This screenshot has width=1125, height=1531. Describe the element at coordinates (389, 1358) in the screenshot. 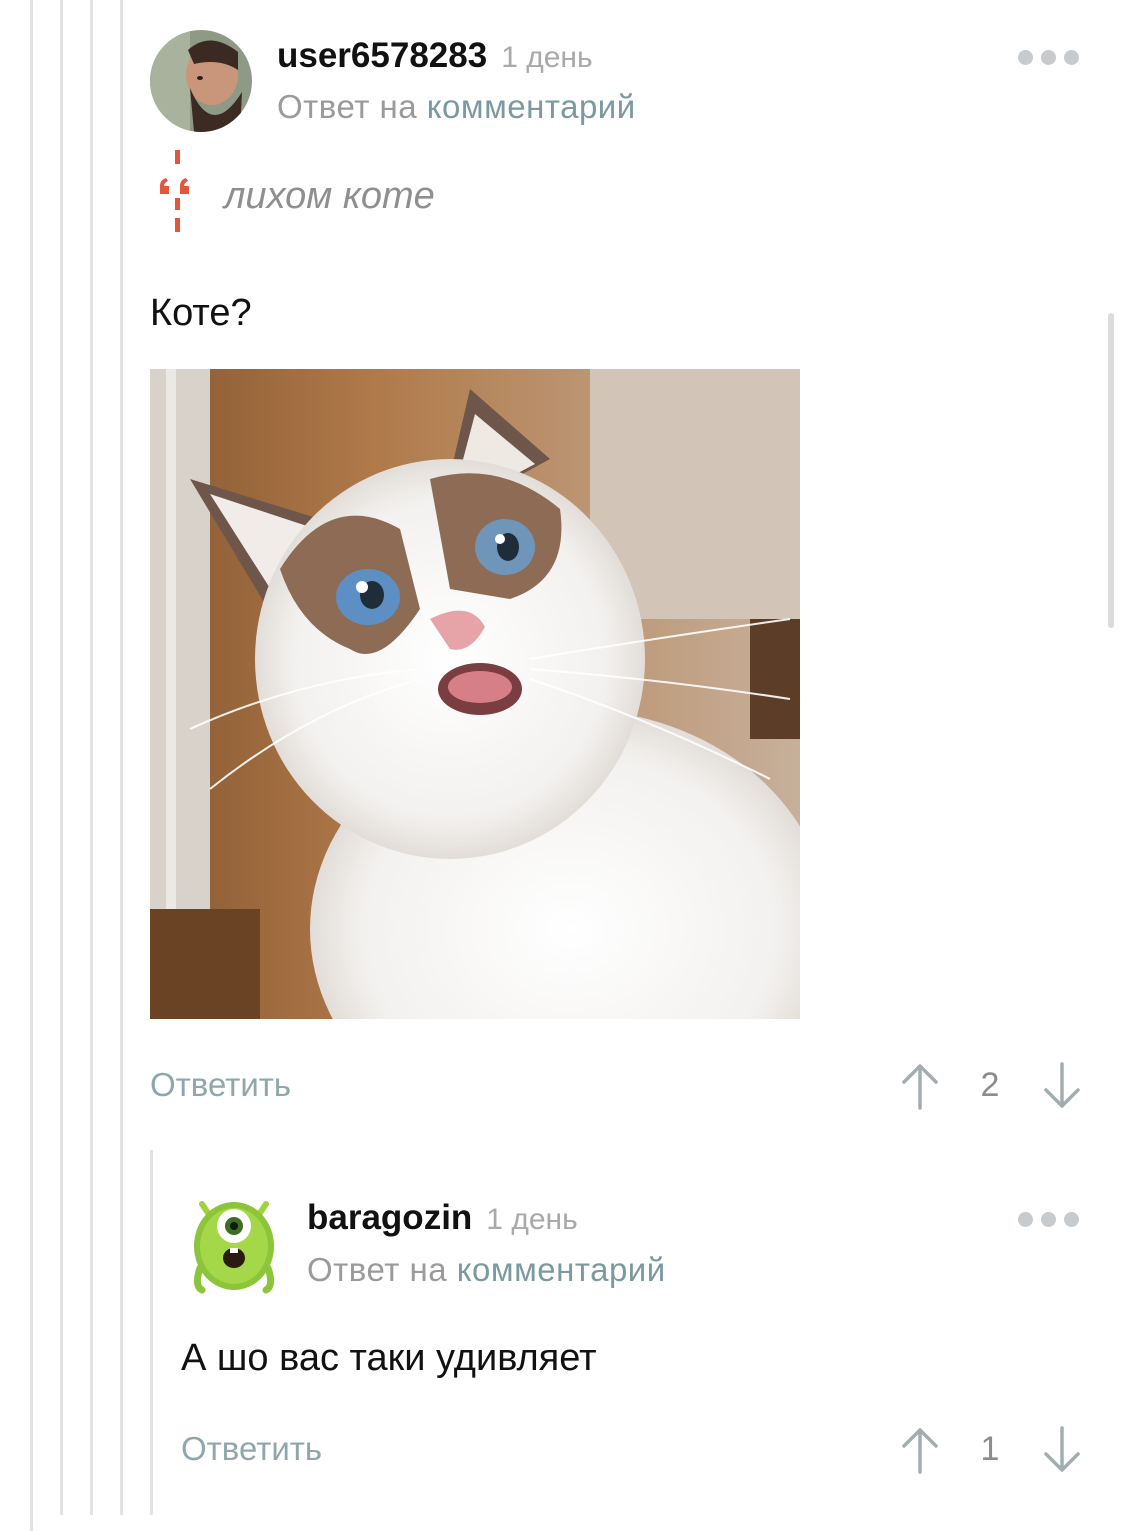

I see `comment-text: А шо вас таки удивляет` at that location.